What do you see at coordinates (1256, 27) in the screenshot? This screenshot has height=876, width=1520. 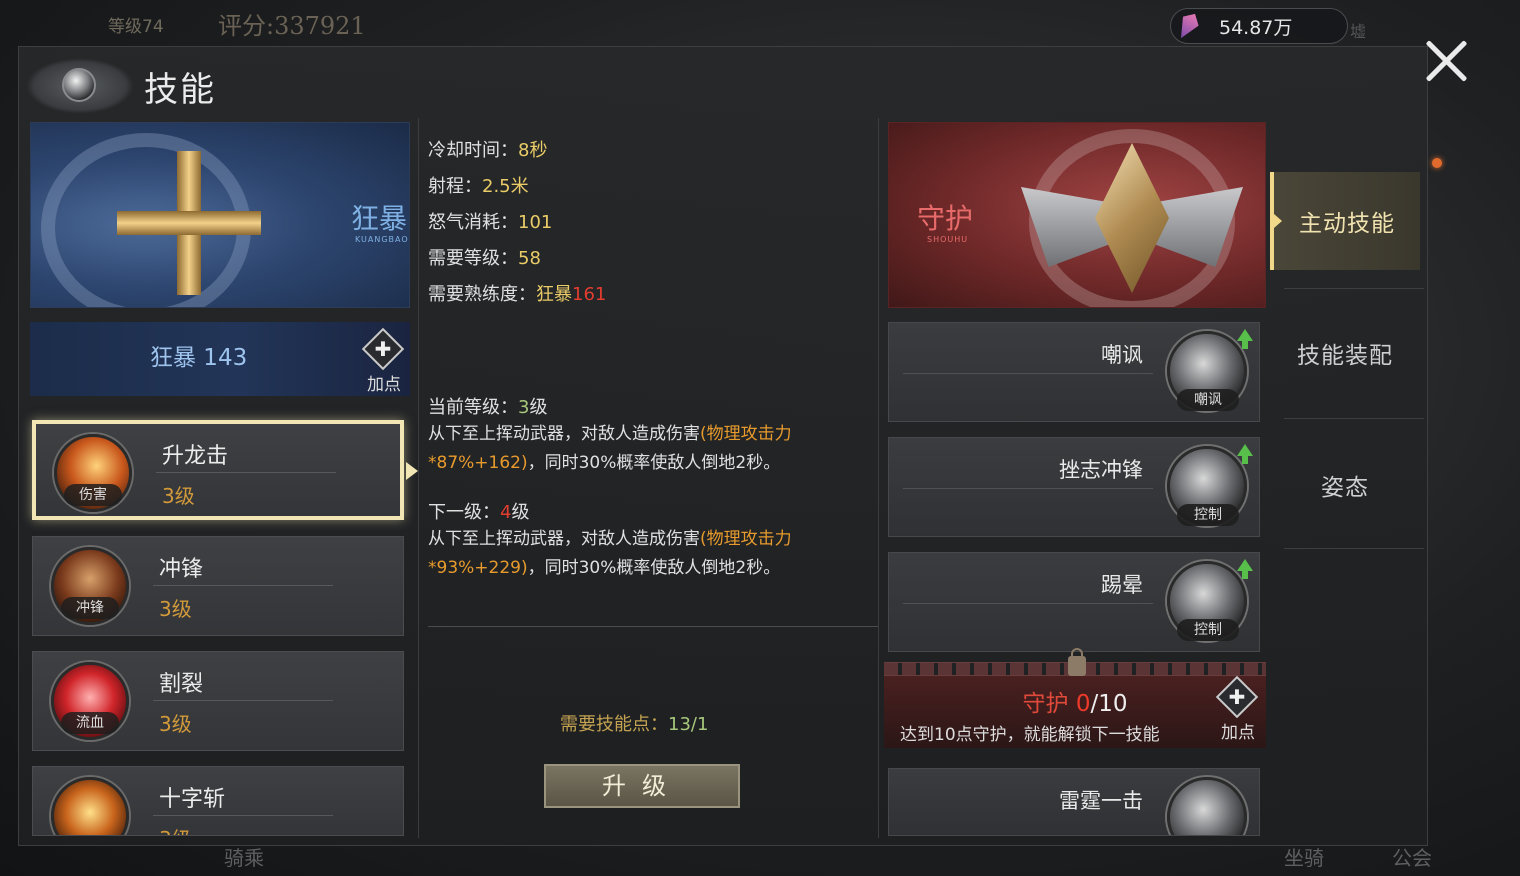 I see `currency-amount: 54.87万` at bounding box center [1256, 27].